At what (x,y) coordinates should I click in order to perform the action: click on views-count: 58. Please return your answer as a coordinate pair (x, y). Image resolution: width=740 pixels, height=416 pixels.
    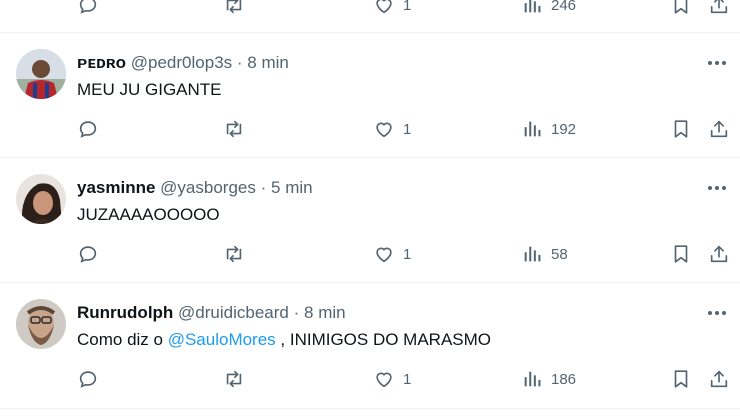
    Looking at the image, I should click on (559, 254).